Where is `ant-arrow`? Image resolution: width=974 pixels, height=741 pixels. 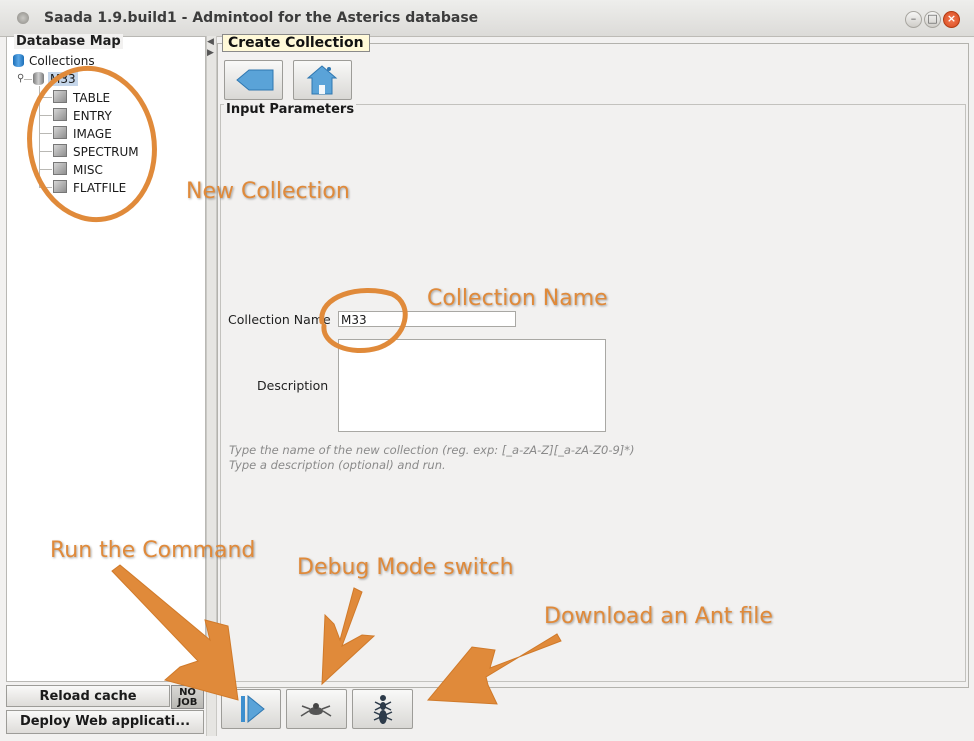 ant-arrow is located at coordinates (494, 669).